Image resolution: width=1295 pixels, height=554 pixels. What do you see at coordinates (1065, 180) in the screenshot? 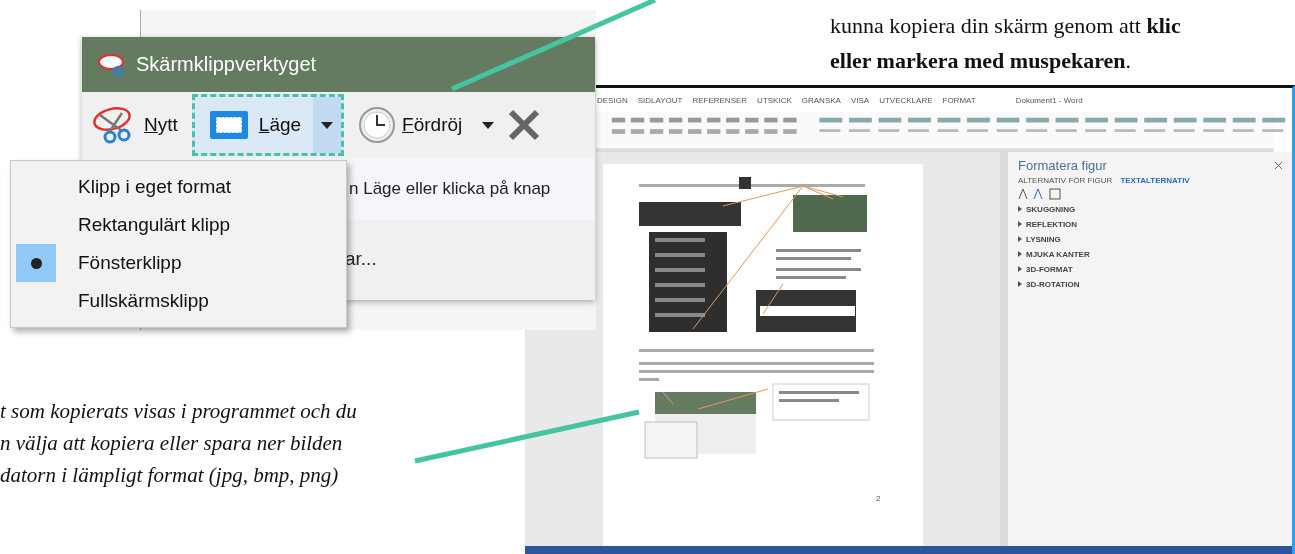
I see `pane-tab: ALTERNATIV FÖR FIGUR` at bounding box center [1065, 180].